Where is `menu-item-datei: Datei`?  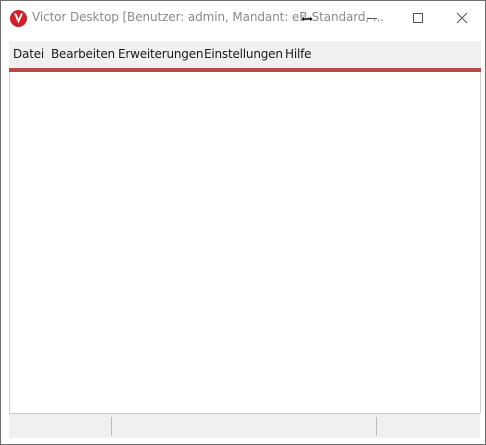 menu-item-datei: Datei is located at coordinates (28, 54).